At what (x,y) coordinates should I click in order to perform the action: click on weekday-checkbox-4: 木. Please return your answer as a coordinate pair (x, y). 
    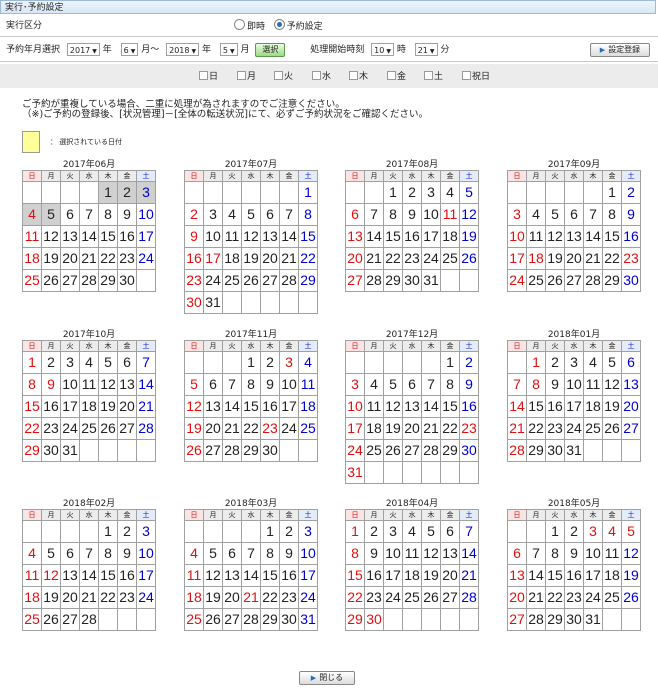
    Looking at the image, I should click on (358, 76).